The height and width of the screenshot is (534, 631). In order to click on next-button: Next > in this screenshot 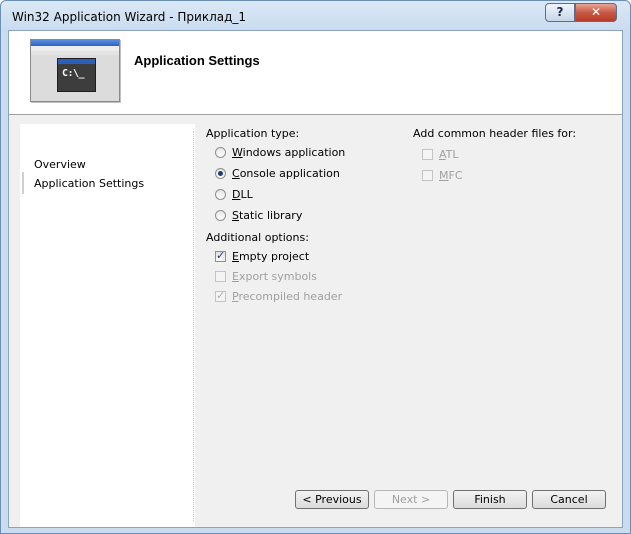, I will do `click(411, 499)`.